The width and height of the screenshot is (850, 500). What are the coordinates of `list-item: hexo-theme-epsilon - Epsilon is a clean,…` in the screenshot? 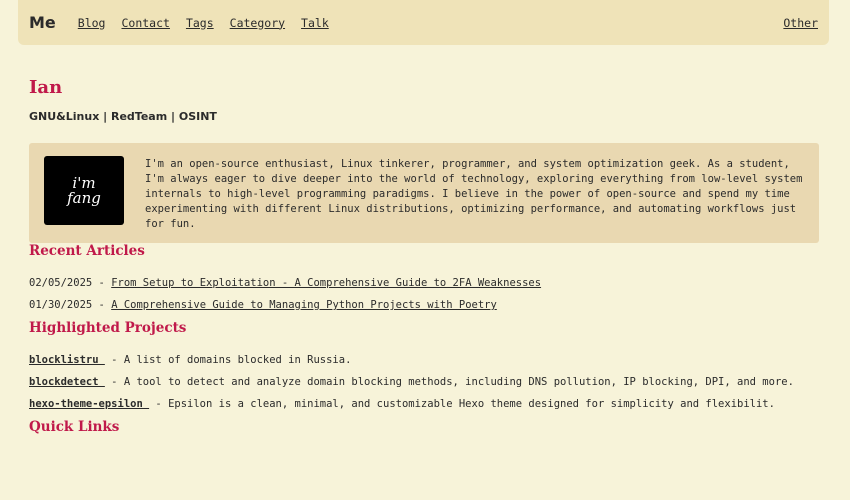 It's located at (424, 408).